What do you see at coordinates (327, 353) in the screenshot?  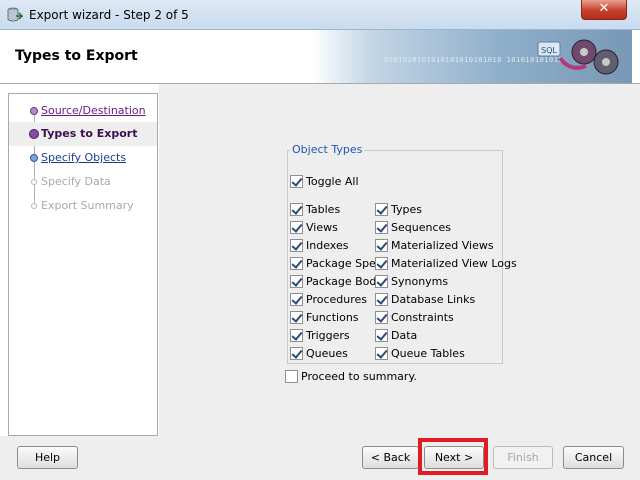 I see `checkbox-label: Queues` at bounding box center [327, 353].